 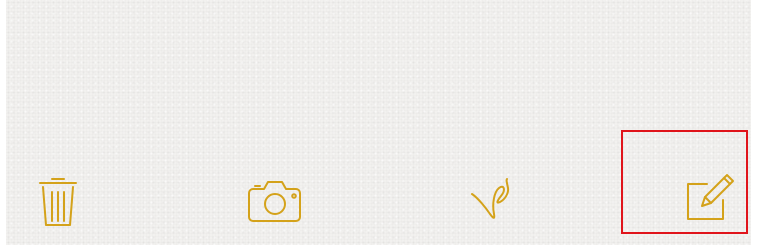 I want to click on delete-button, so click(x=58, y=202).